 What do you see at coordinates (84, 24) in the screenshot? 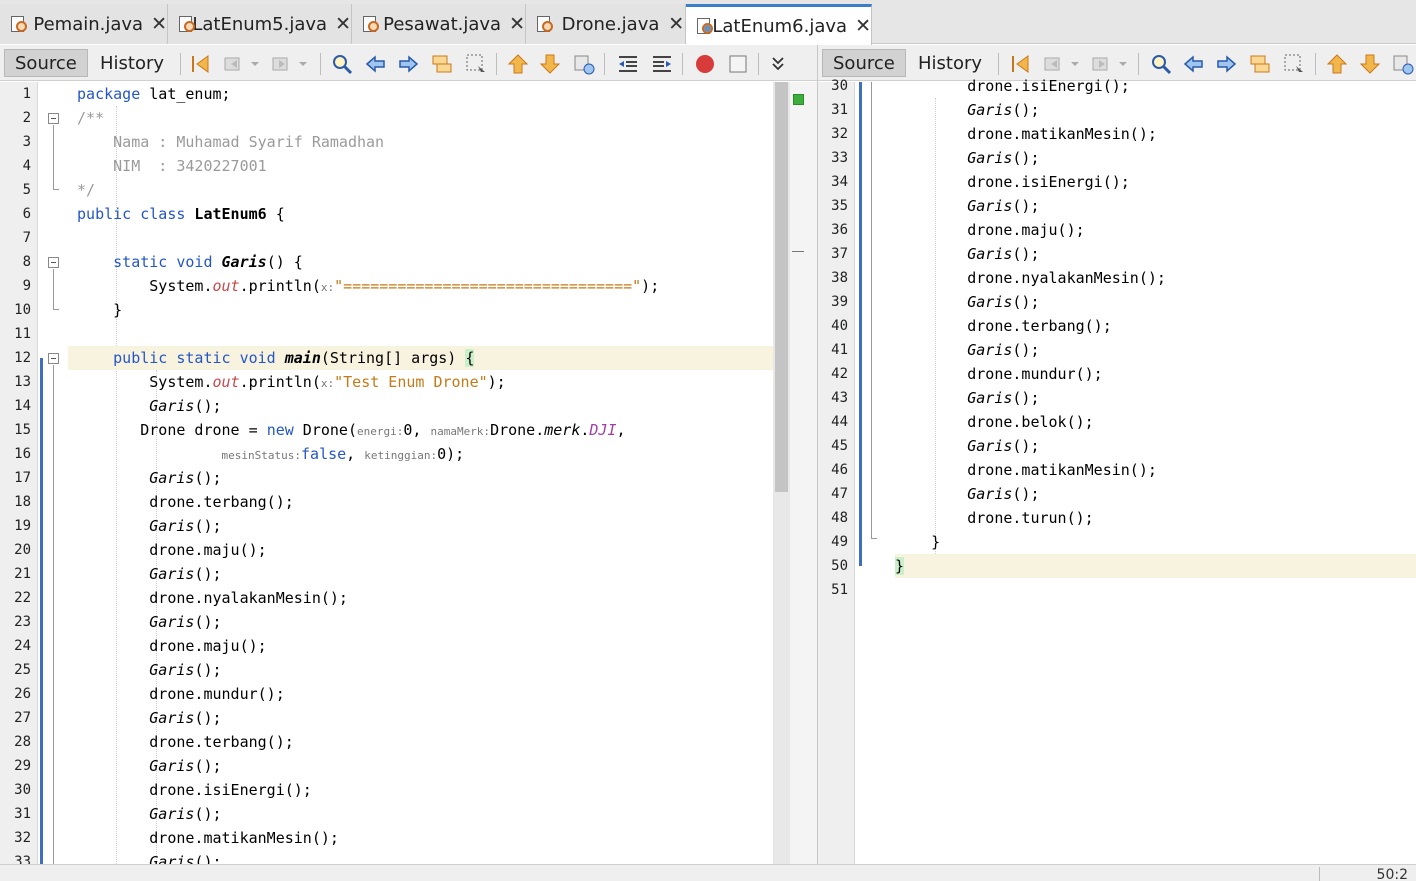
I see `tab-pemain-java: Pemain.java ✕` at bounding box center [84, 24].